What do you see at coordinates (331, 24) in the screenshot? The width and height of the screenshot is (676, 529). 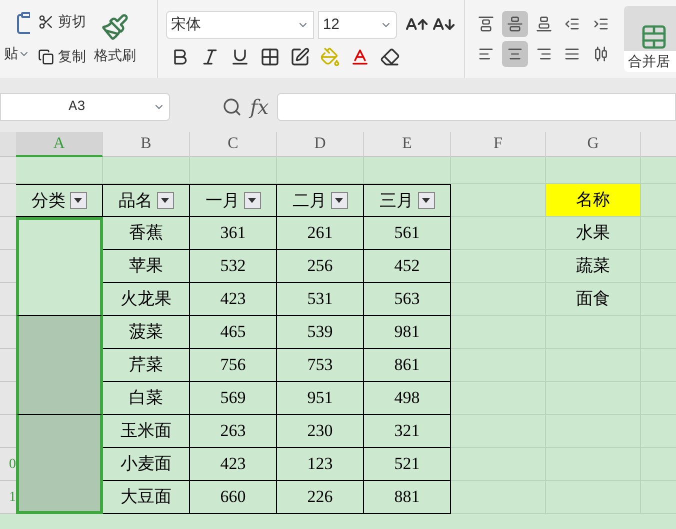 I see `font-size-value: 12` at bounding box center [331, 24].